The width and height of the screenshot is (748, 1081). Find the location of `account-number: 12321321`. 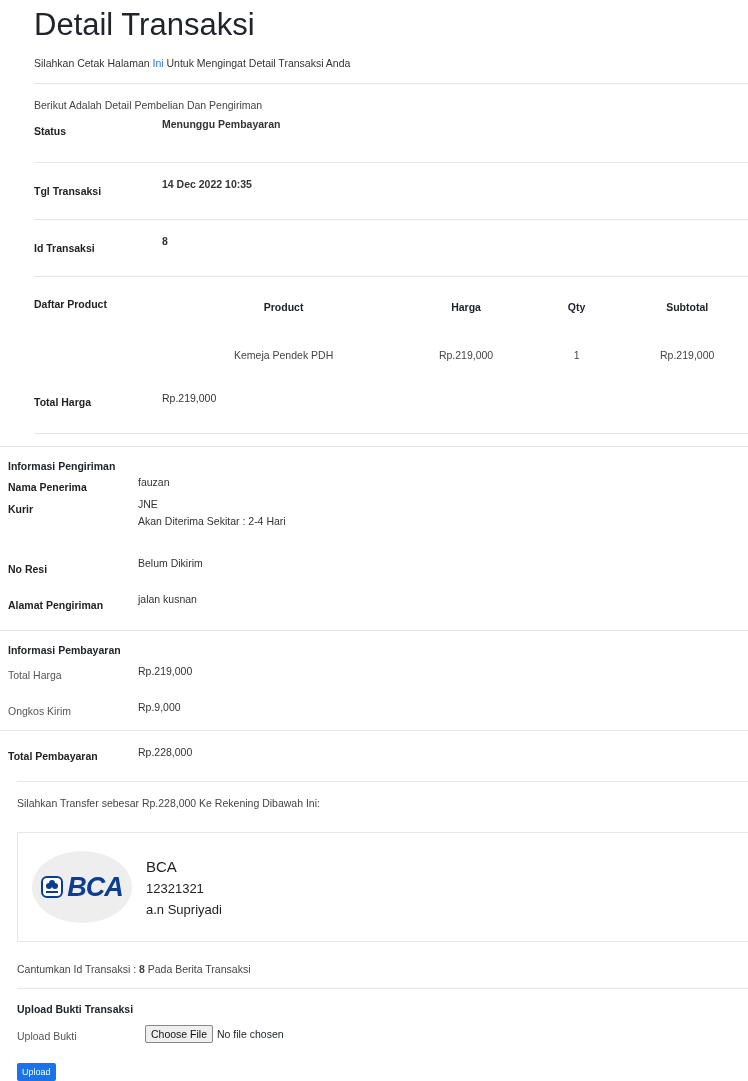

account-number: 12321321 is located at coordinates (175, 888).